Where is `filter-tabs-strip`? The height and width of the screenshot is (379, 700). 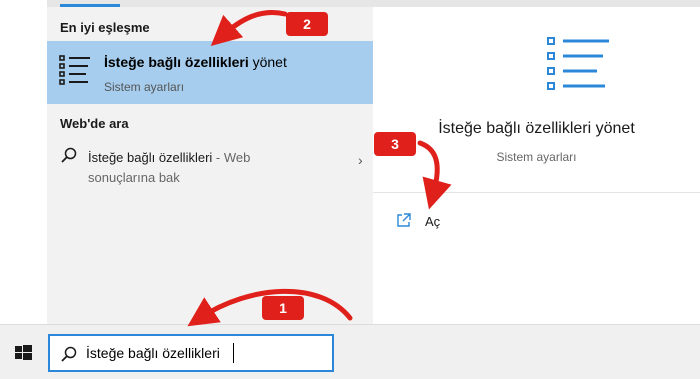
filter-tabs-strip is located at coordinates (373, 3).